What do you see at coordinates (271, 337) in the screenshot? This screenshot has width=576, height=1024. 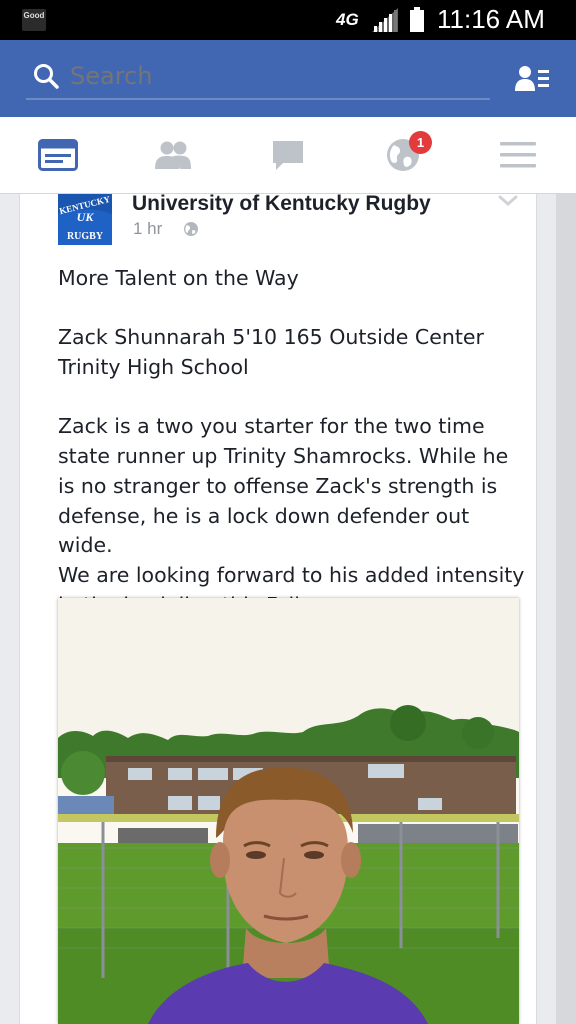 I see `post-line: Zack Shunnarah 5'10 165 Outside Center` at bounding box center [271, 337].